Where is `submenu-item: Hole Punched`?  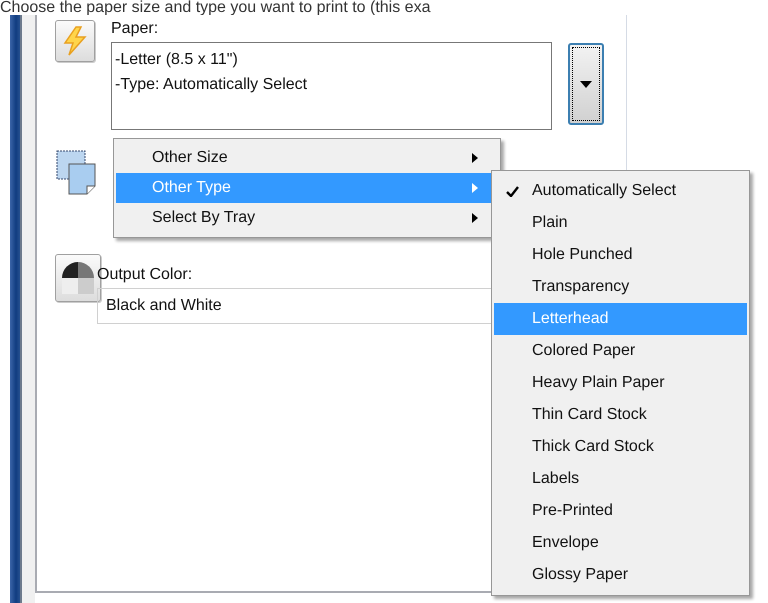 submenu-item: Hole Punched is located at coordinates (620, 255).